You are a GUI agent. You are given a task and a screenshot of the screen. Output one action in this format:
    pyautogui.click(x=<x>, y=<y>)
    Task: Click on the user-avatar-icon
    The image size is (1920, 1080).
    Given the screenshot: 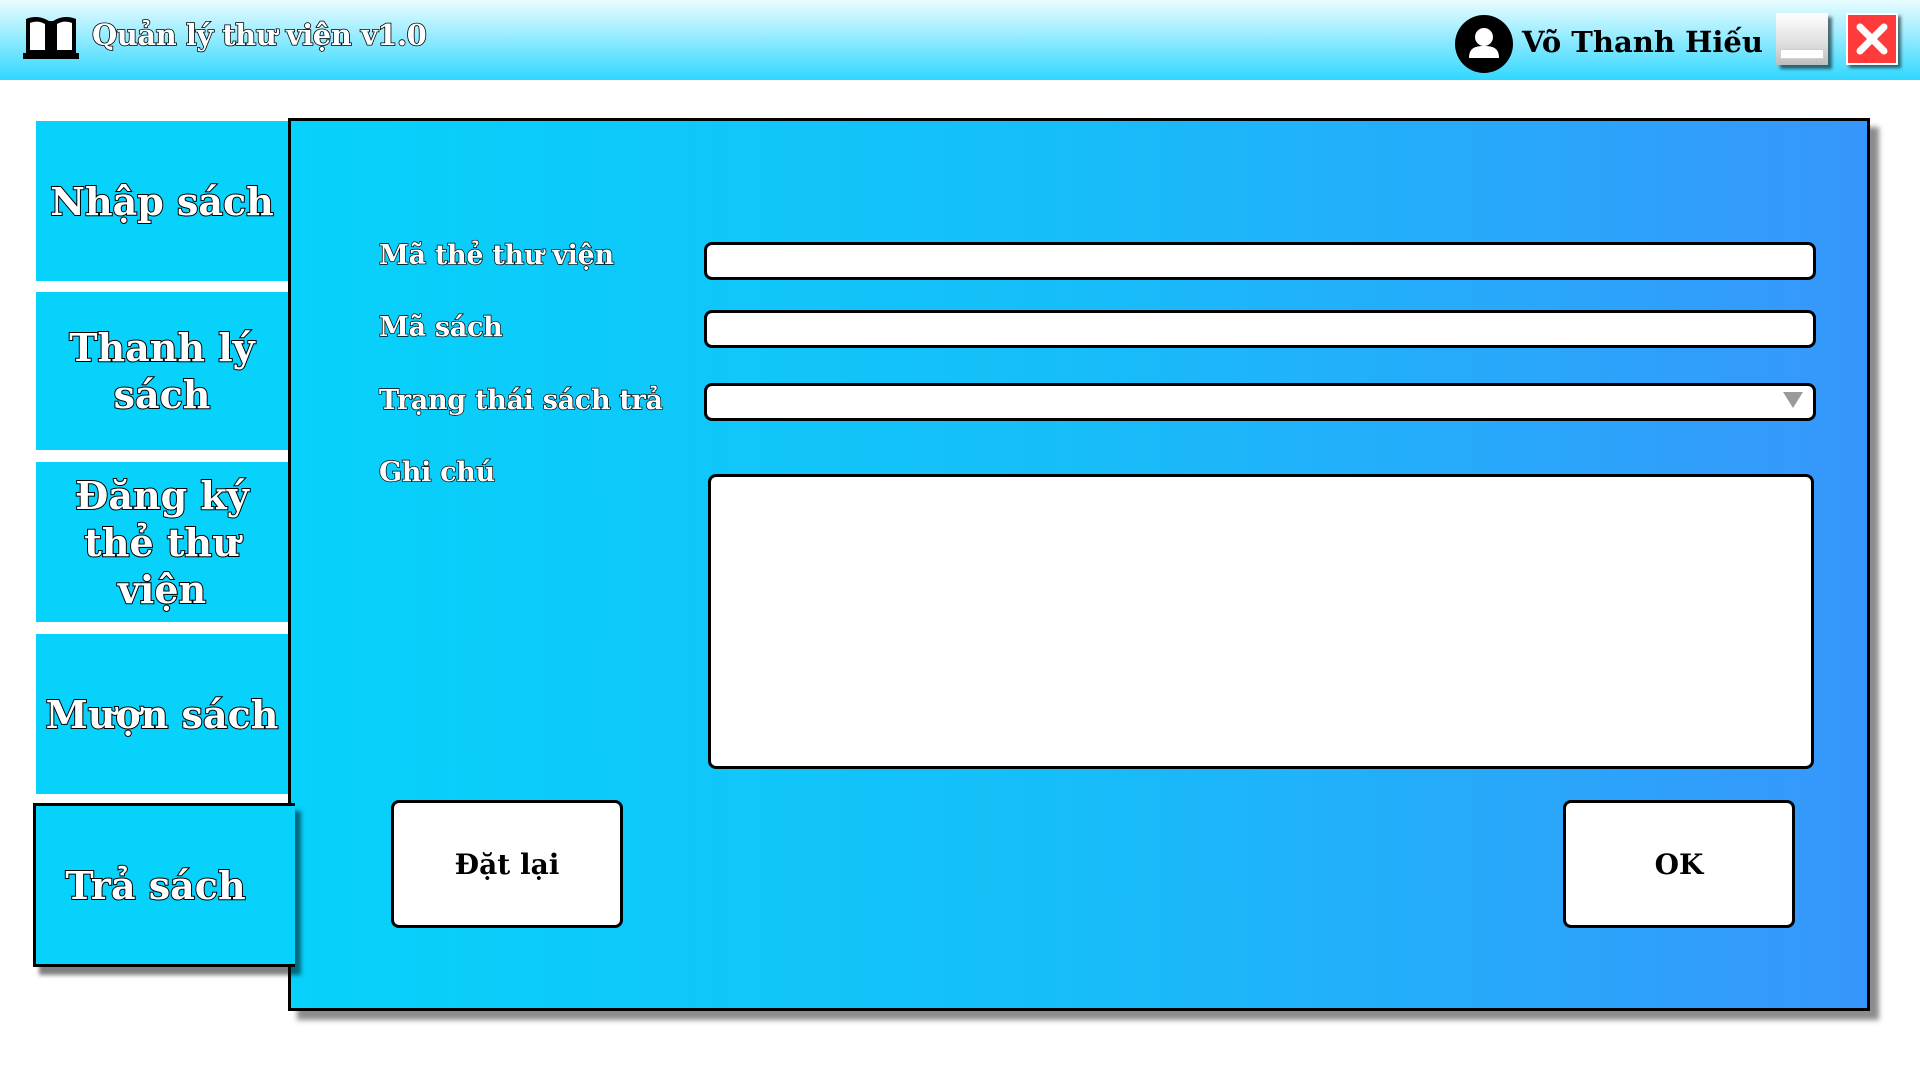 What is the action you would take?
    pyautogui.click(x=1484, y=44)
    